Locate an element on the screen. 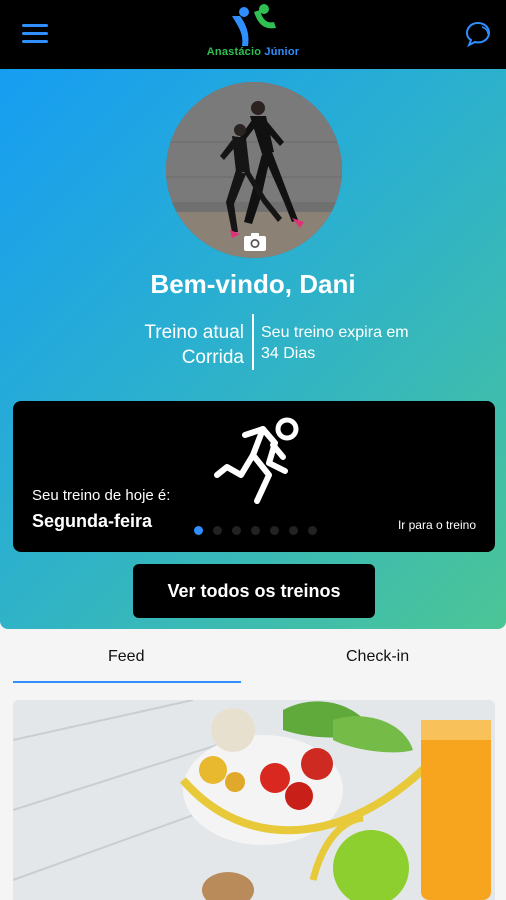 The image size is (506, 900). active-tab-indicator is located at coordinates (127, 682).